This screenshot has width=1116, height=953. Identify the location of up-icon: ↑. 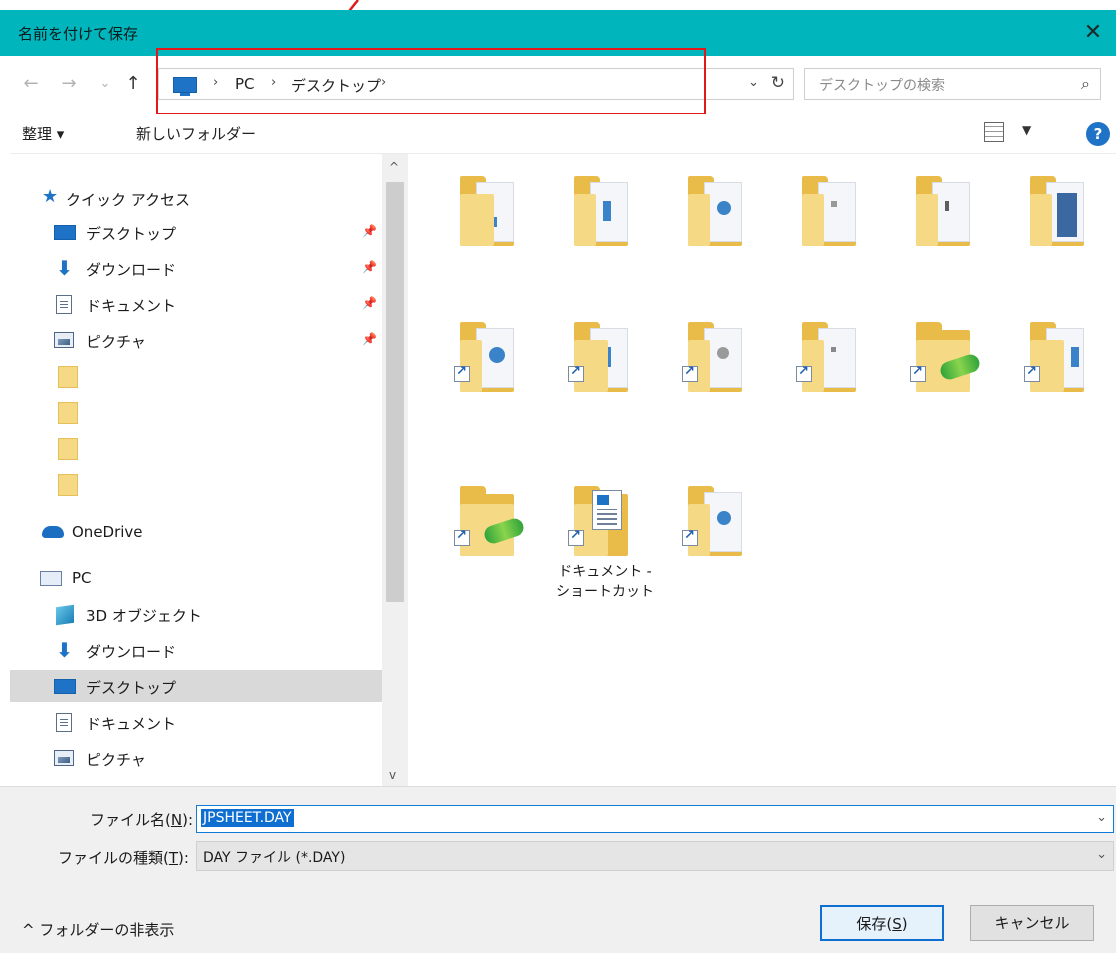
(133, 84).